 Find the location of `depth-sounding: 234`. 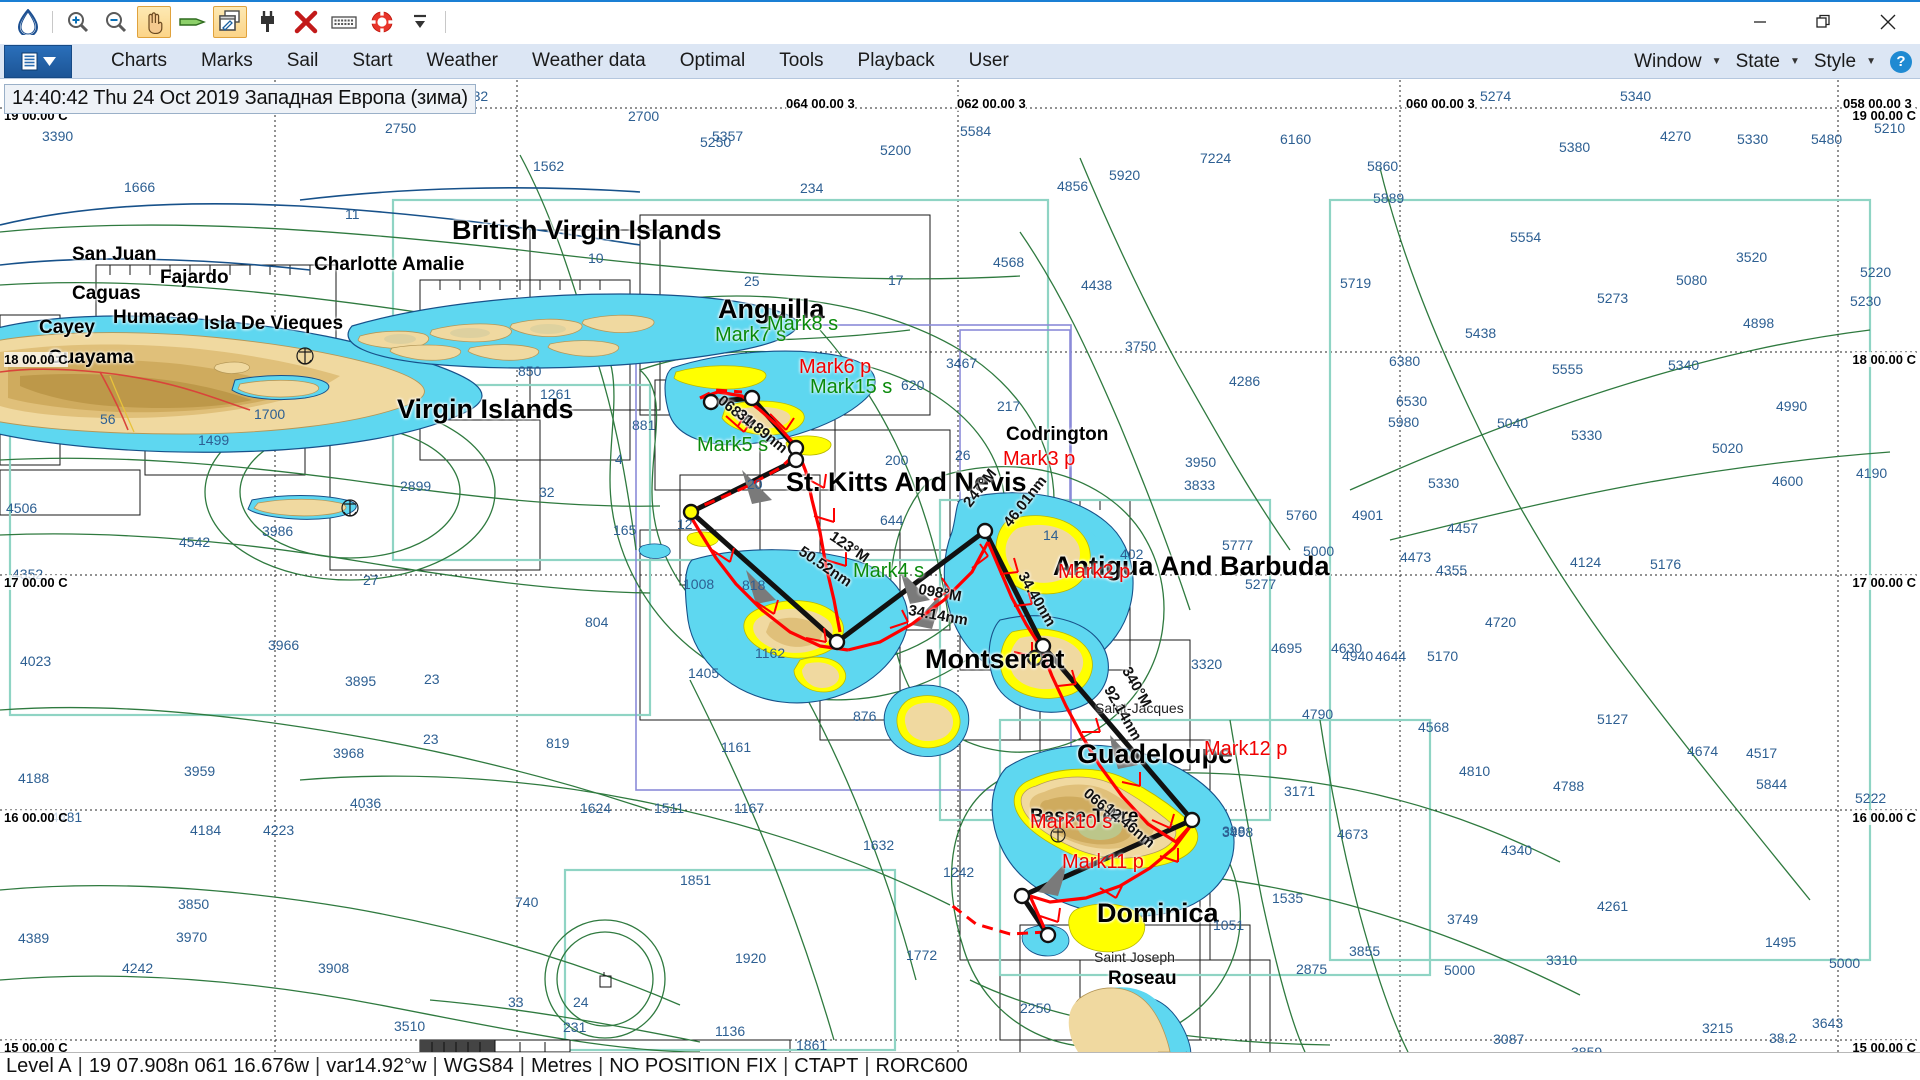

depth-sounding: 234 is located at coordinates (812, 188).